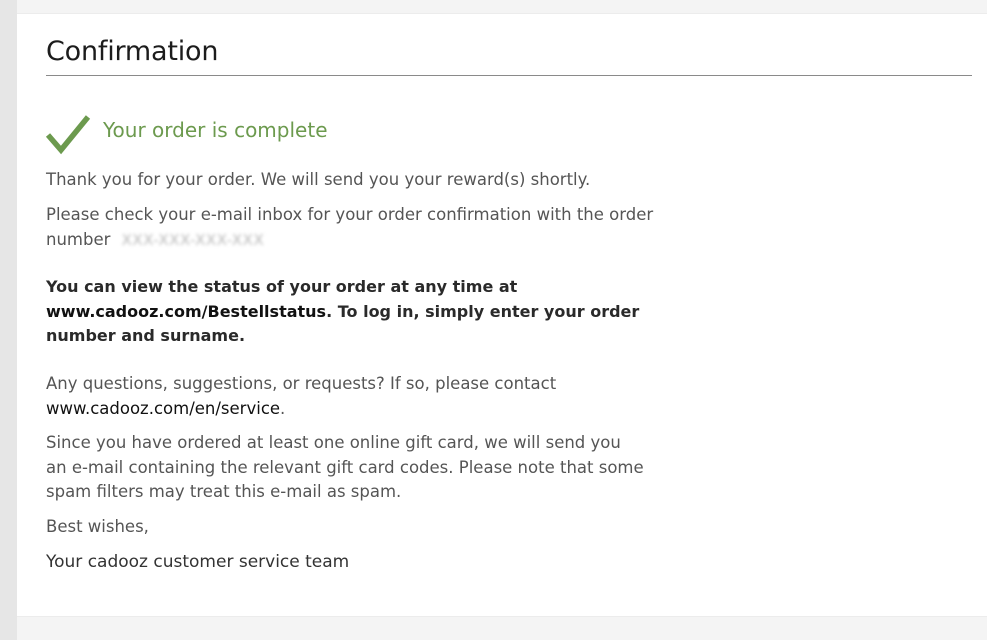  What do you see at coordinates (193, 239) in the screenshot?
I see `order-number-masked: XXX-XXX-XXX-XXX` at bounding box center [193, 239].